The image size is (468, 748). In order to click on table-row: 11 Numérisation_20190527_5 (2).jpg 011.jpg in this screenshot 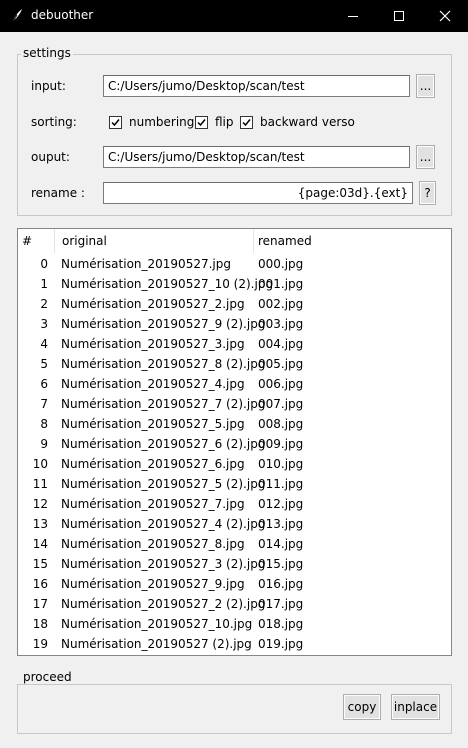, I will do `click(234, 484)`.